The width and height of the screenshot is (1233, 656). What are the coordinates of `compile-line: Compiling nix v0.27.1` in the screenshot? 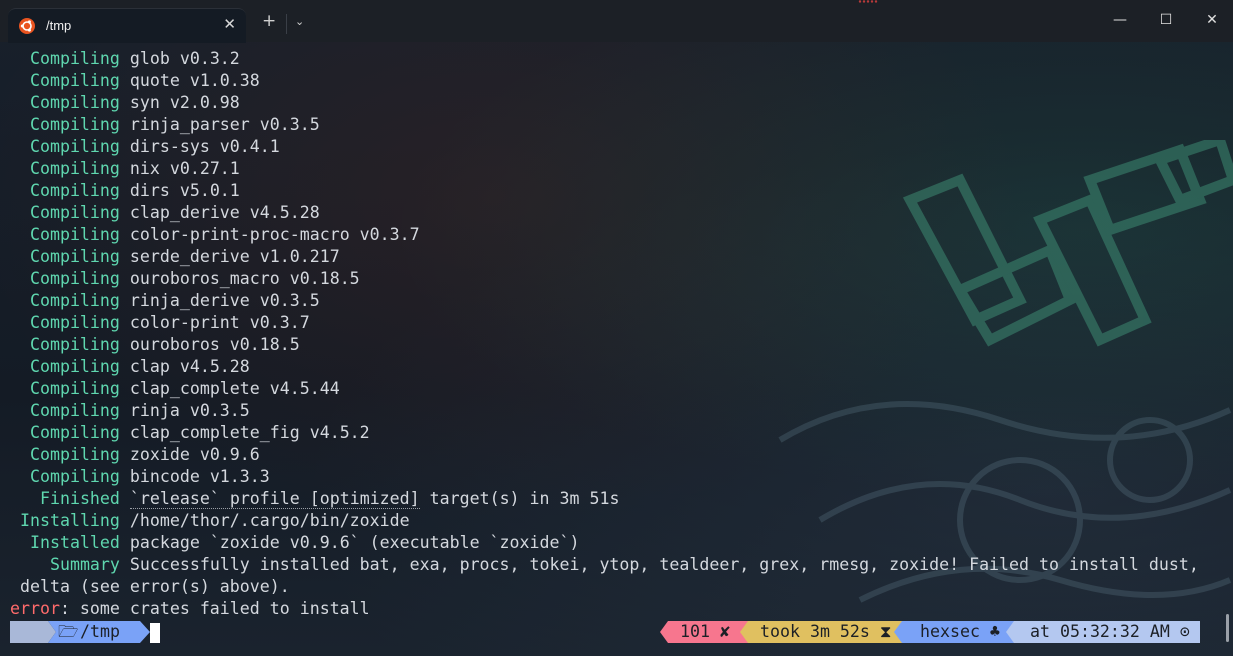 It's located at (125, 169).